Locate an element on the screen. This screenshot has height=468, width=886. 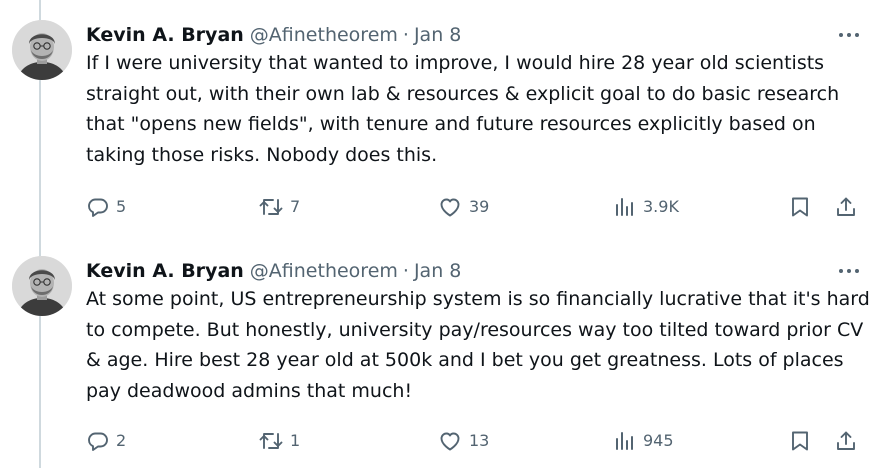
tweet-actions: 5 7 39 3.9K is located at coordinates (443, 207).